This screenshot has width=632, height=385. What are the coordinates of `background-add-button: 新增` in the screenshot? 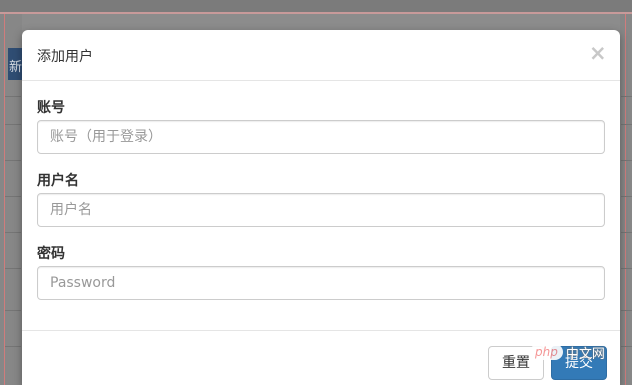 It's located at (15, 64).